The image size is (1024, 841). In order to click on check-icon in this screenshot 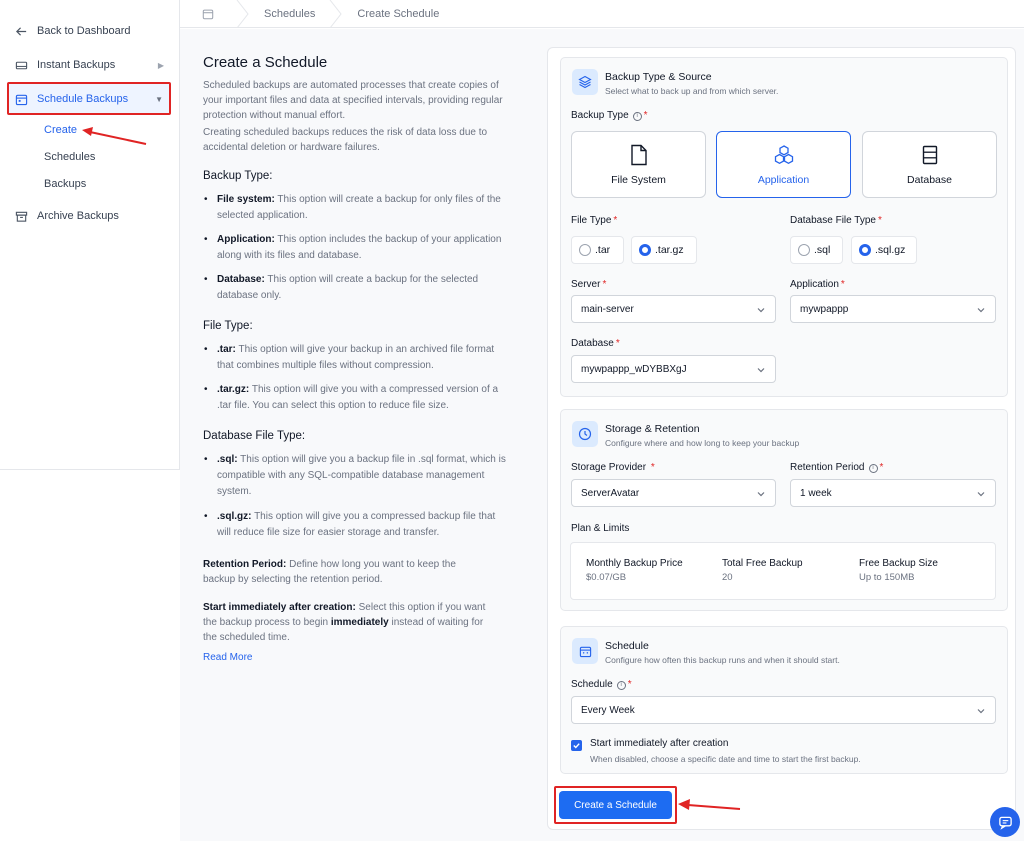, I will do `click(576, 746)`.